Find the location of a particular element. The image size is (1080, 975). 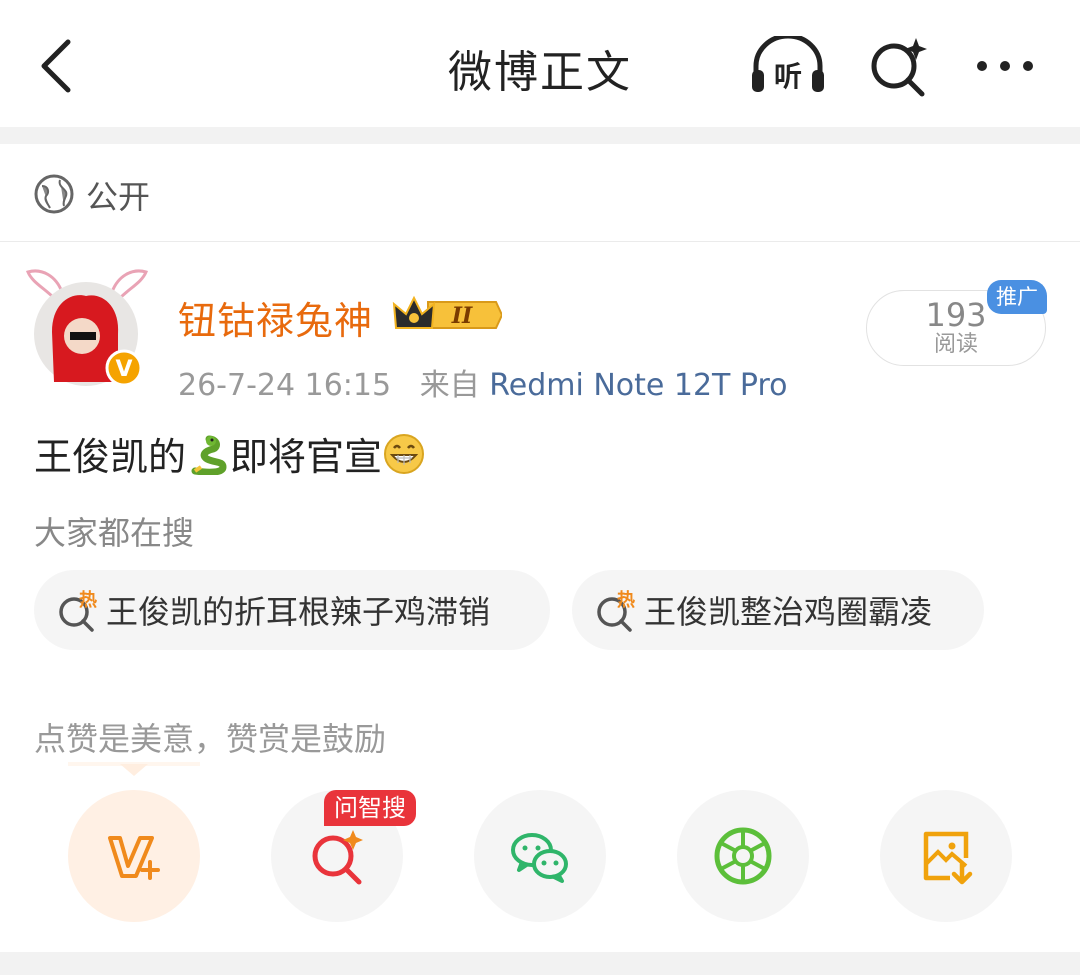

share-wechat-button is located at coordinates (540, 856).